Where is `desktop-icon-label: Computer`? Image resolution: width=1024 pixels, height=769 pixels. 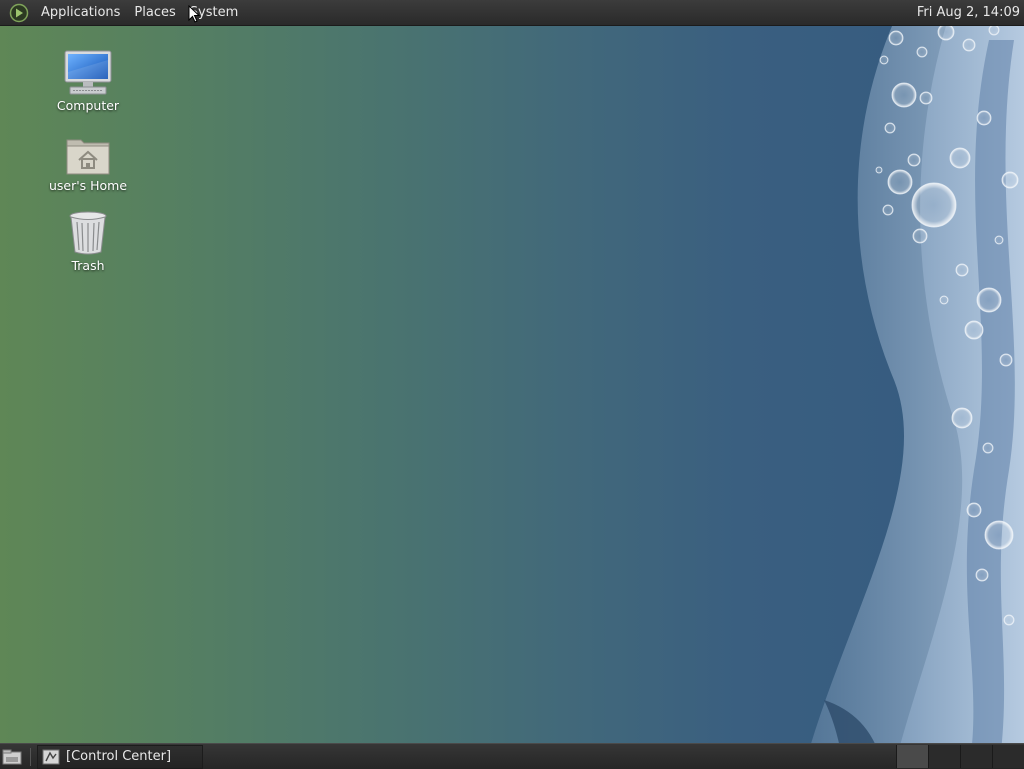
desktop-icon-label: Computer is located at coordinates (88, 105).